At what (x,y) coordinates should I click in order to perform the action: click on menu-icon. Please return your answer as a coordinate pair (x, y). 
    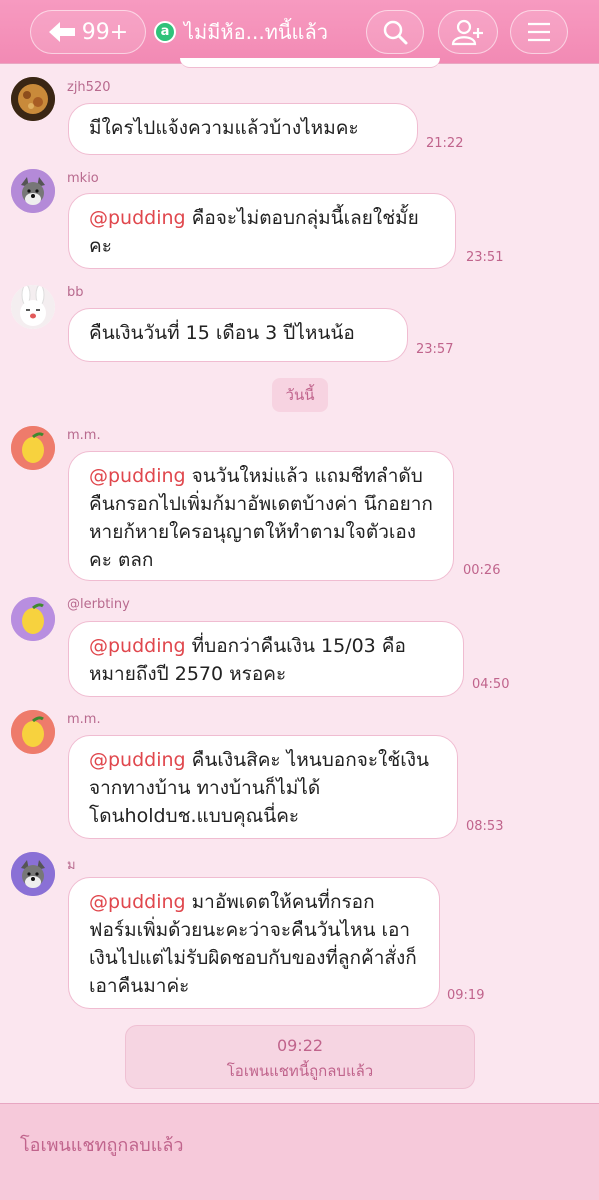
    Looking at the image, I should click on (539, 32).